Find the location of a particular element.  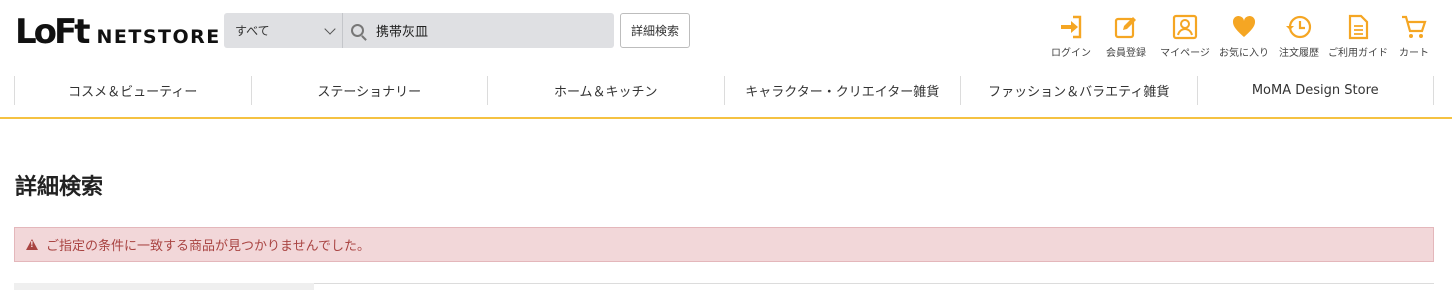

cart-icon is located at coordinates (1414, 27).